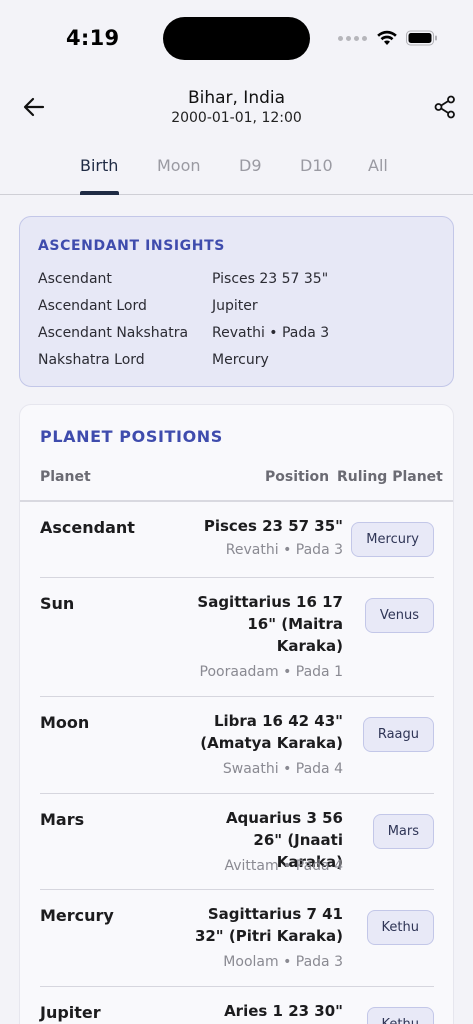 This screenshot has width=473, height=1024. Describe the element at coordinates (87, 527) in the screenshot. I see `planet-name: Ascendant` at that location.